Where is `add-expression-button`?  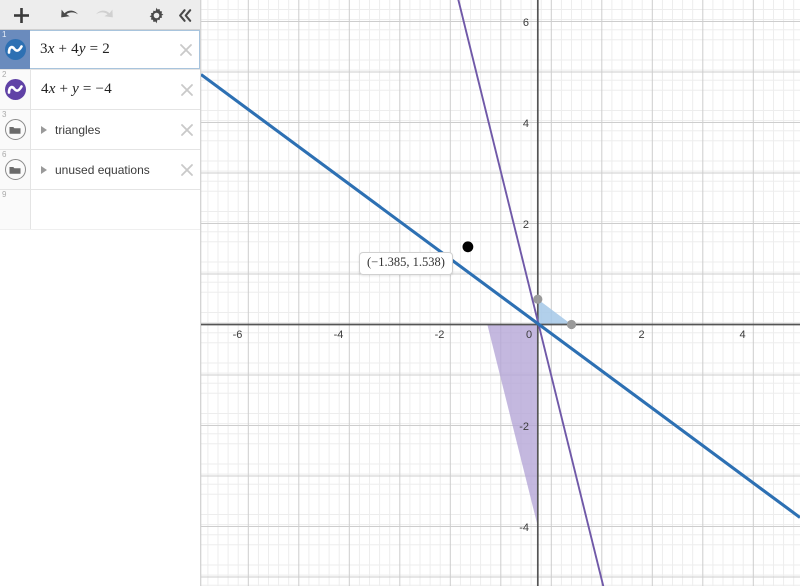
add-expression-button is located at coordinates (21, 15).